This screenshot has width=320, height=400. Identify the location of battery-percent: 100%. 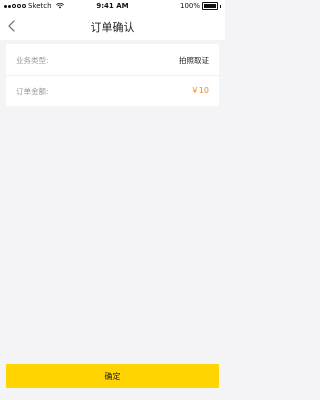
(189, 6).